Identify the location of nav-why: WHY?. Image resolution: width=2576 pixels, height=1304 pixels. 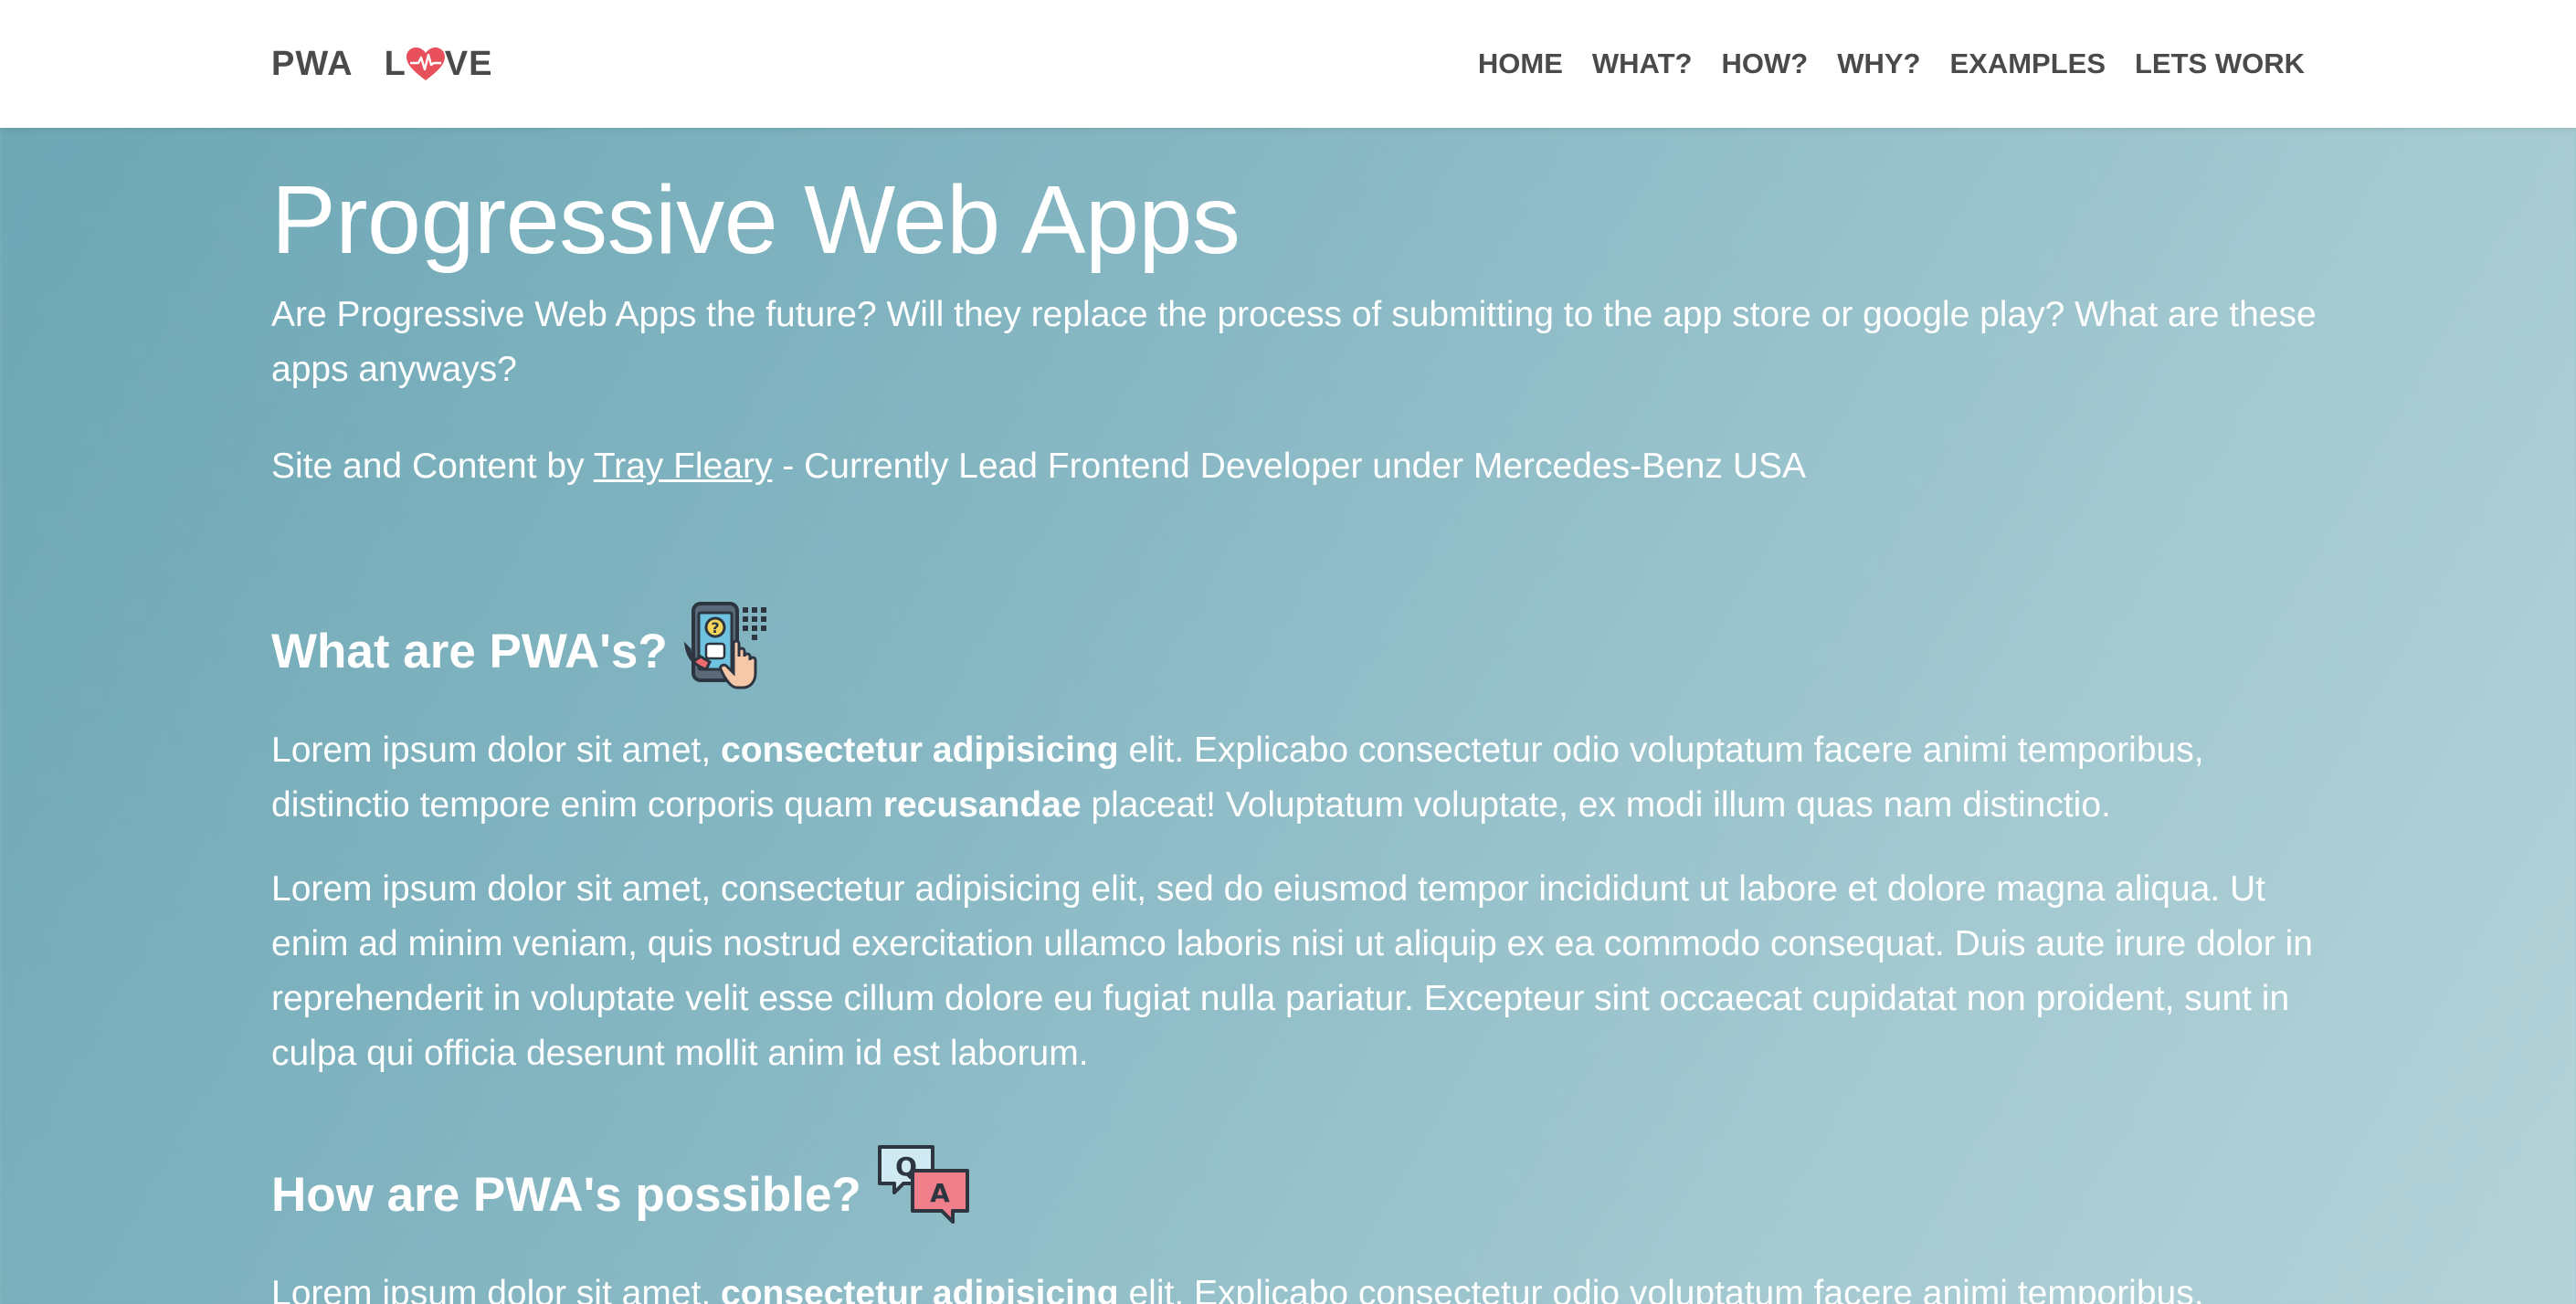
(1878, 63).